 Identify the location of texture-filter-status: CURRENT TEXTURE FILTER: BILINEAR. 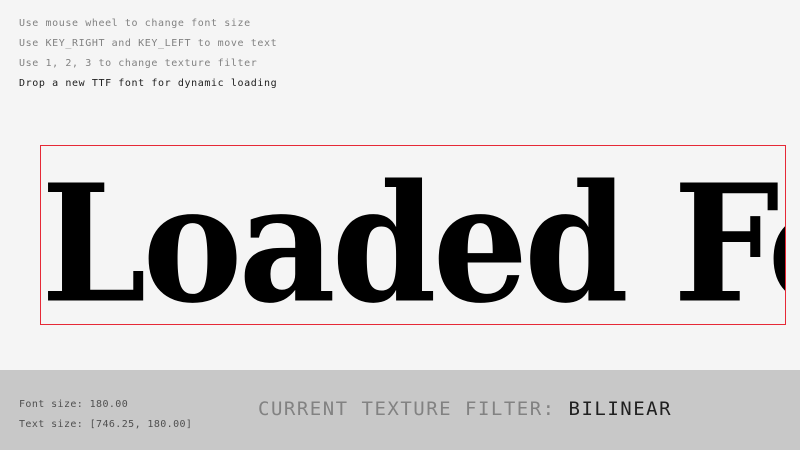
(465, 409).